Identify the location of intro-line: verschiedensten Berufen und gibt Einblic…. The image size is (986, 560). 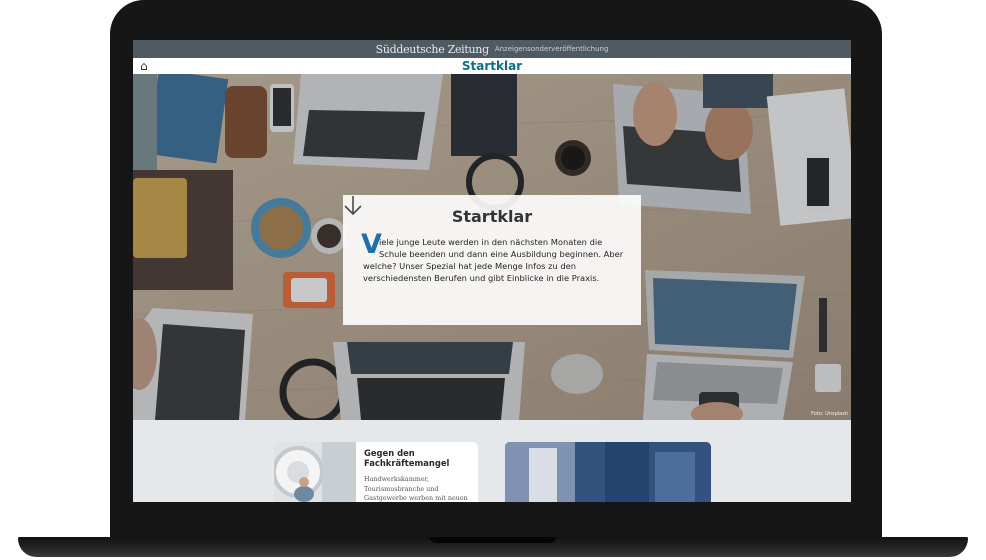
(481, 278).